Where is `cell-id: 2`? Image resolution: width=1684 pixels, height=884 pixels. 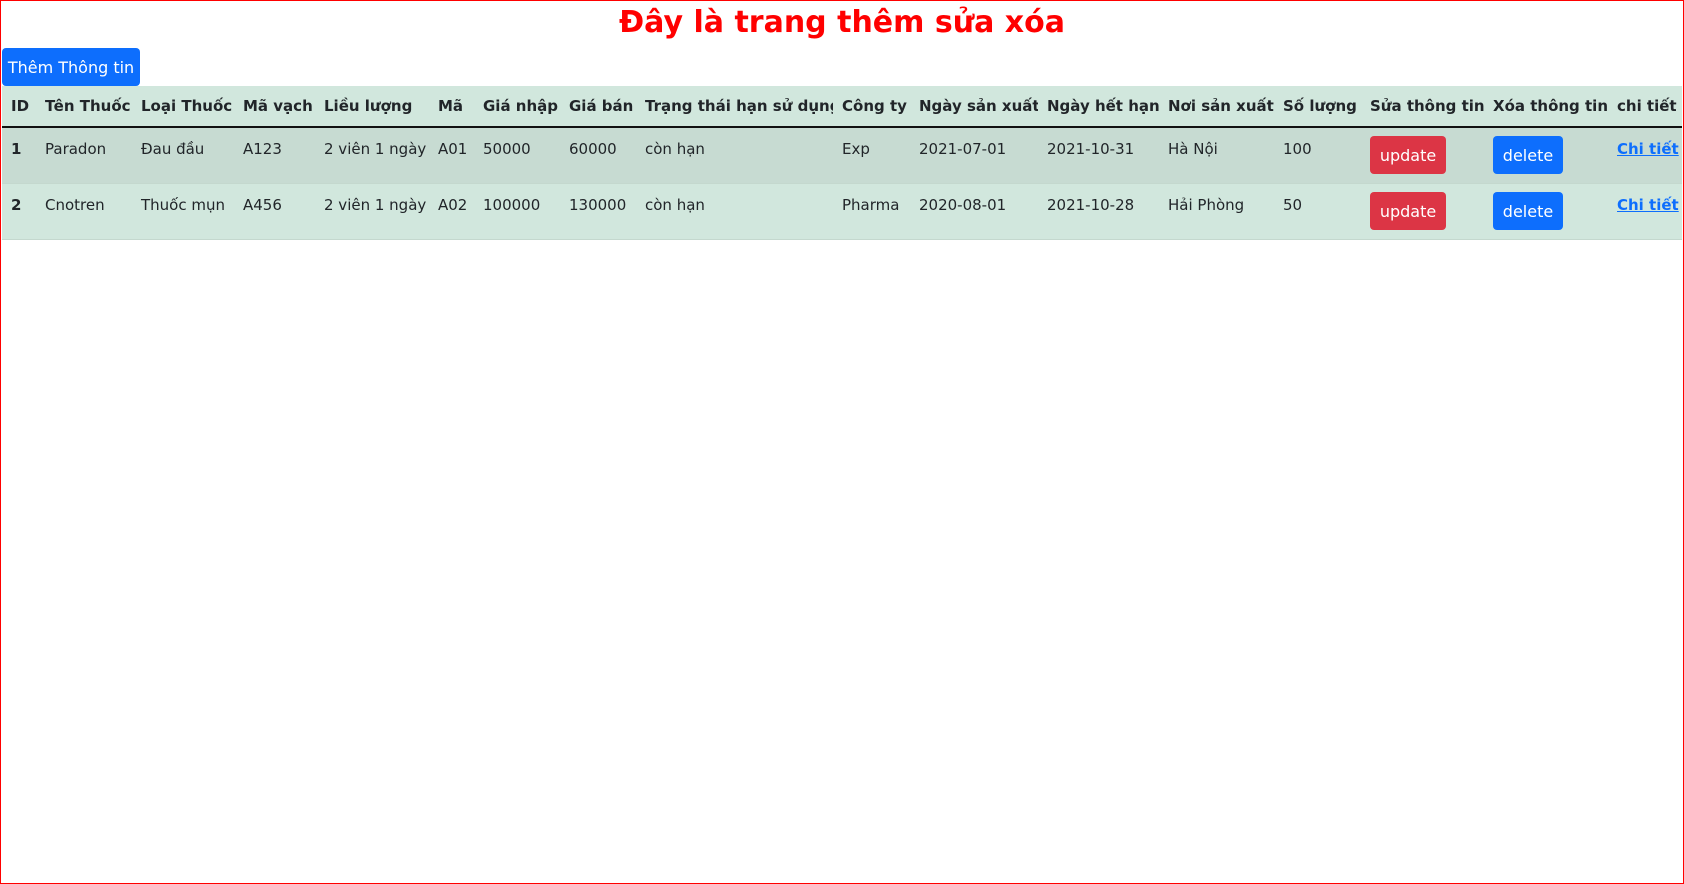
cell-id: 2 is located at coordinates (19, 211).